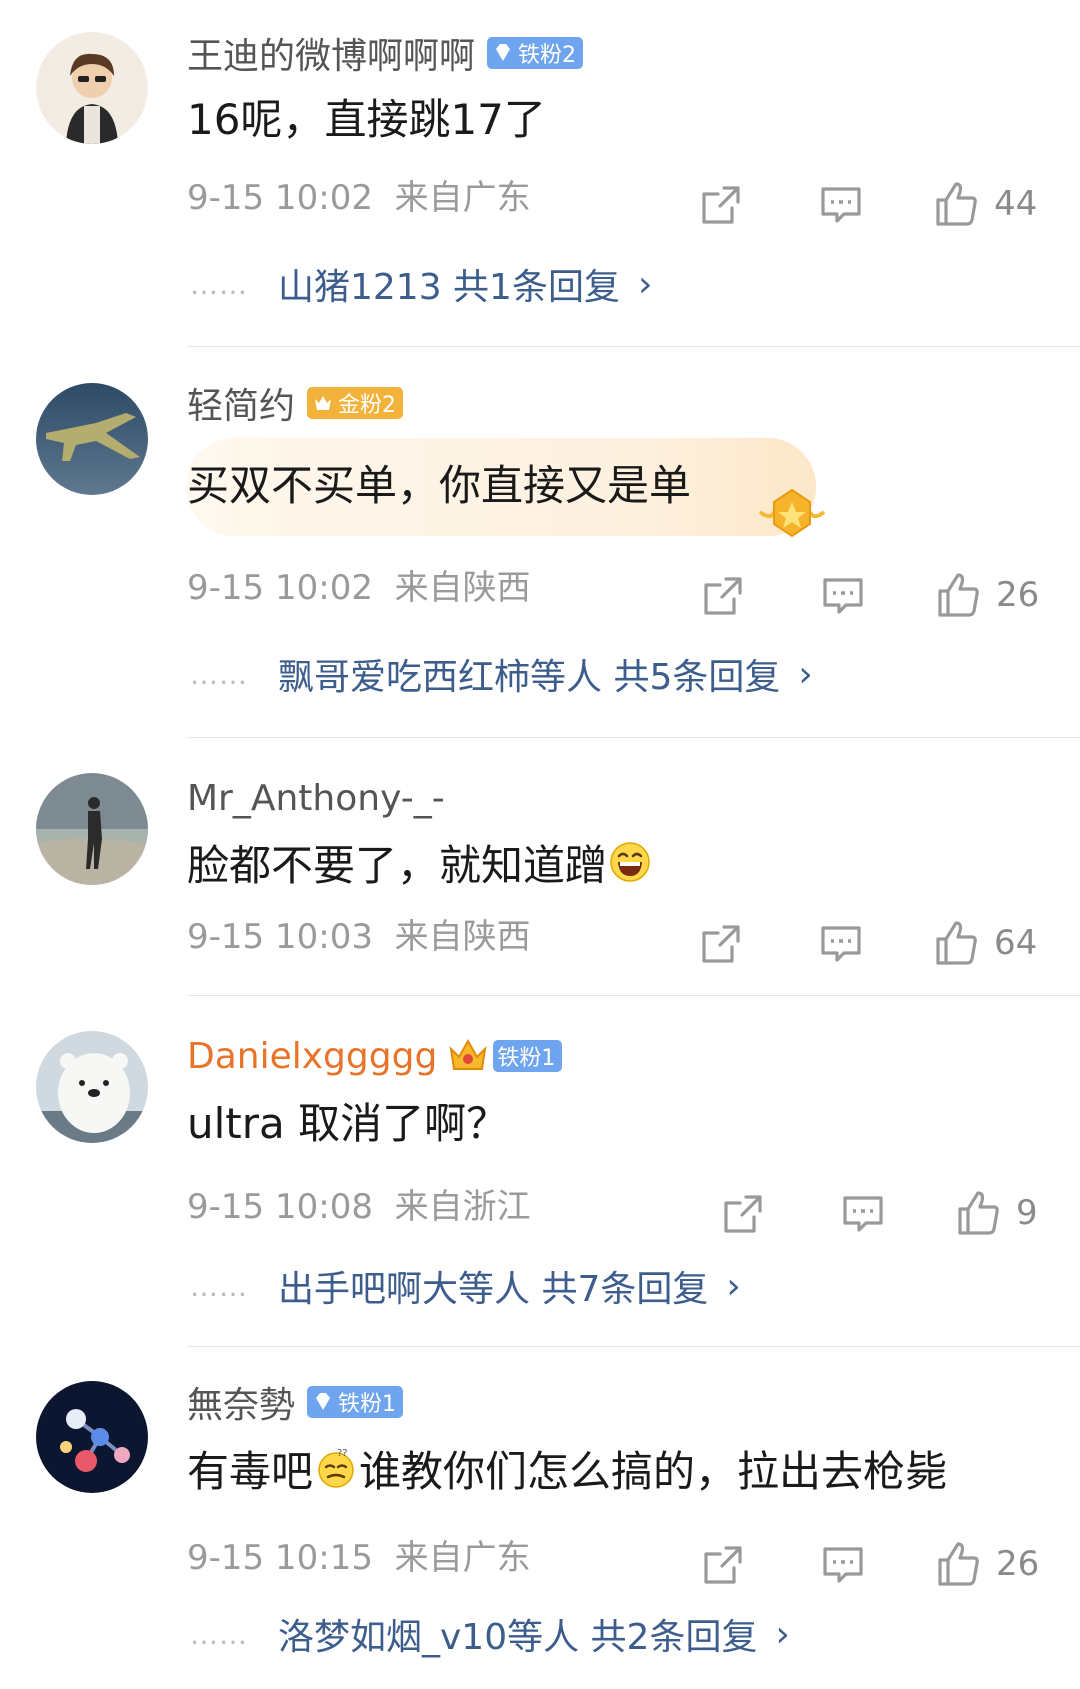 Image resolution: width=1080 pixels, height=1689 pixels. I want to click on like-button: 44, so click(984, 204).